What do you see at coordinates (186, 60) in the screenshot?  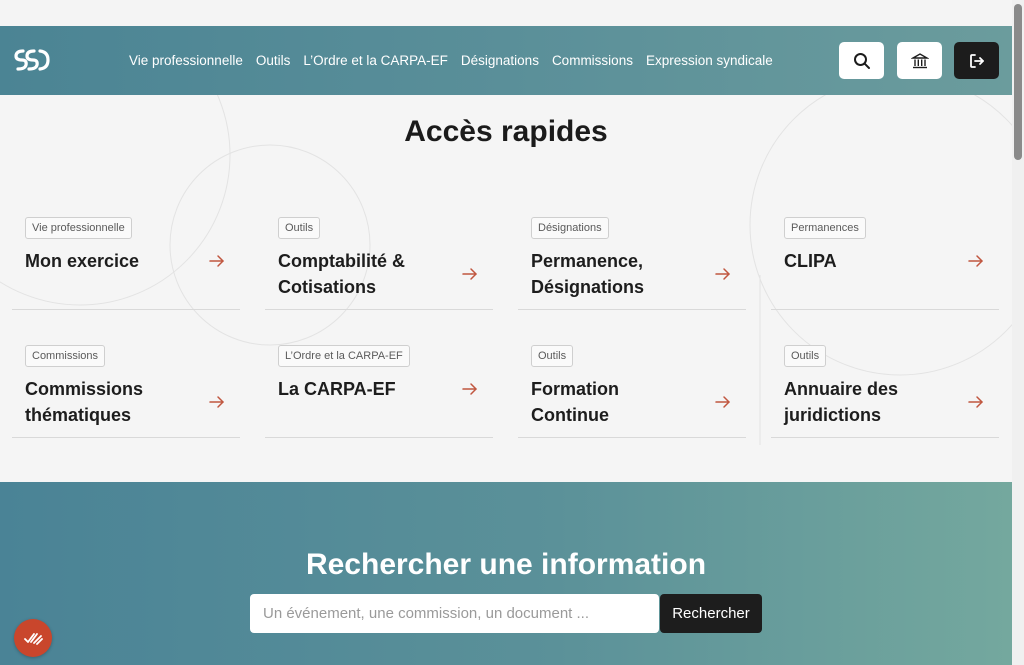 I see `nav-vie-professionnelle: Vie professionnelle` at bounding box center [186, 60].